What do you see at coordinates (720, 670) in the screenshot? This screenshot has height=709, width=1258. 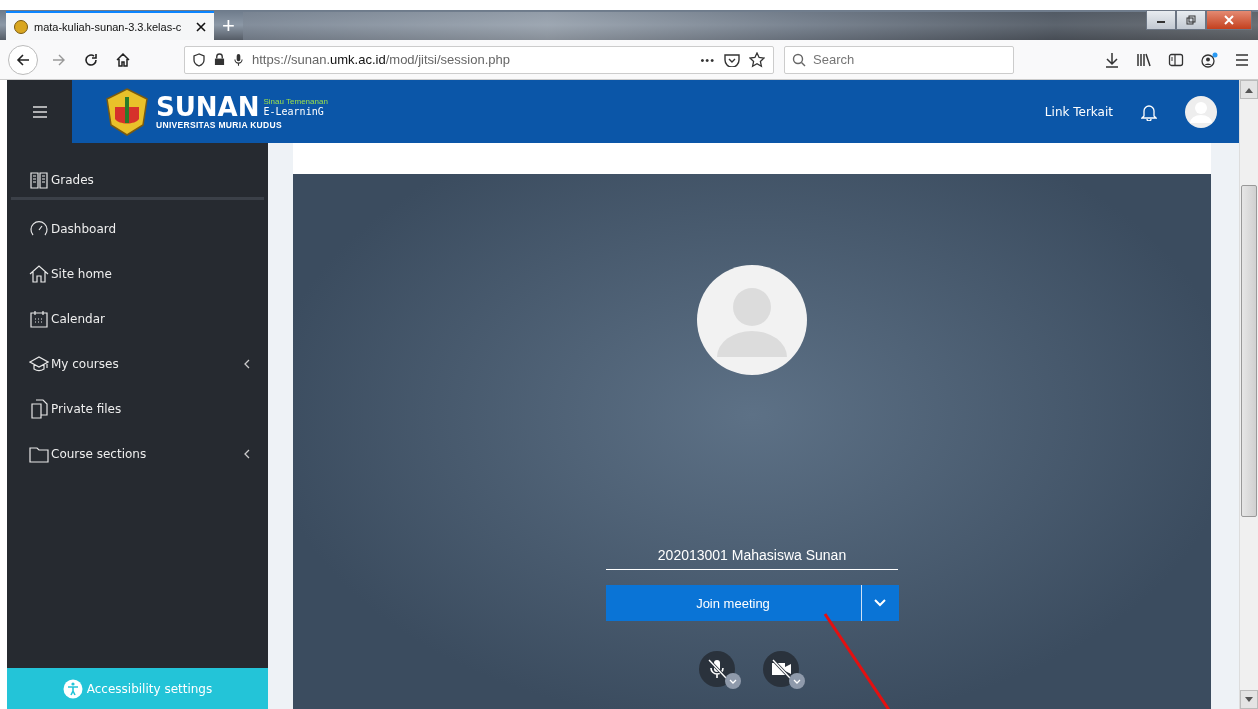 I see `microphone-toggle-button` at bounding box center [720, 670].